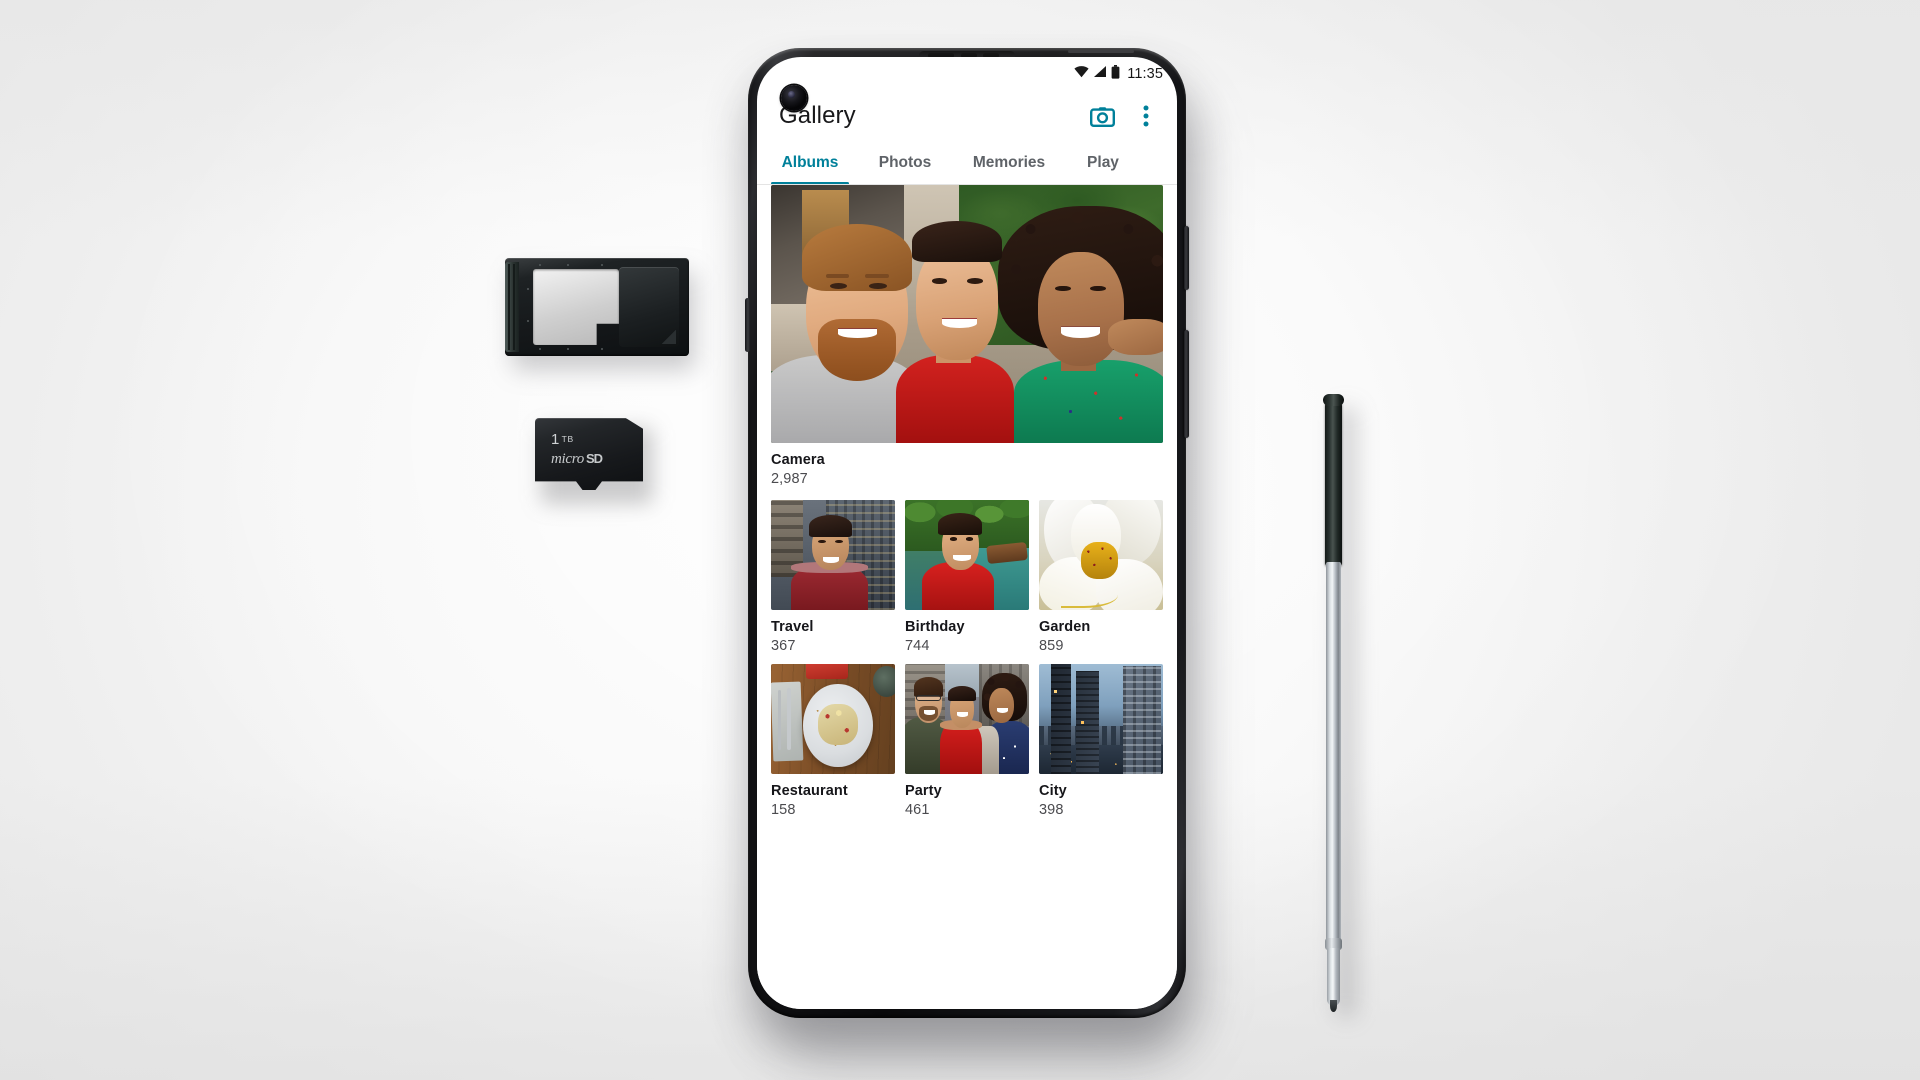 The height and width of the screenshot is (1080, 1920). Describe the element at coordinates (576, 307) in the screenshot. I see `sim-tray-slot-primary` at that location.